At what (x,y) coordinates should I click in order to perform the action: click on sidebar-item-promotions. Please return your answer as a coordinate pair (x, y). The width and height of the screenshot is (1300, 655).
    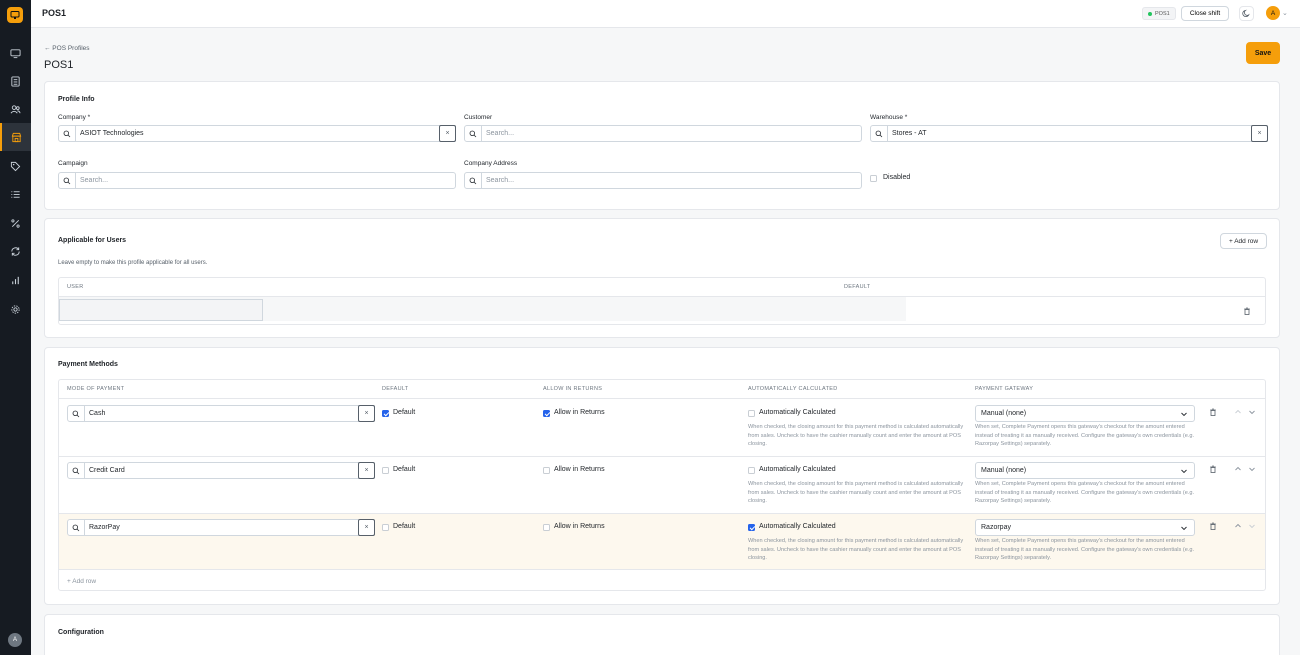
    Looking at the image, I should click on (15, 166).